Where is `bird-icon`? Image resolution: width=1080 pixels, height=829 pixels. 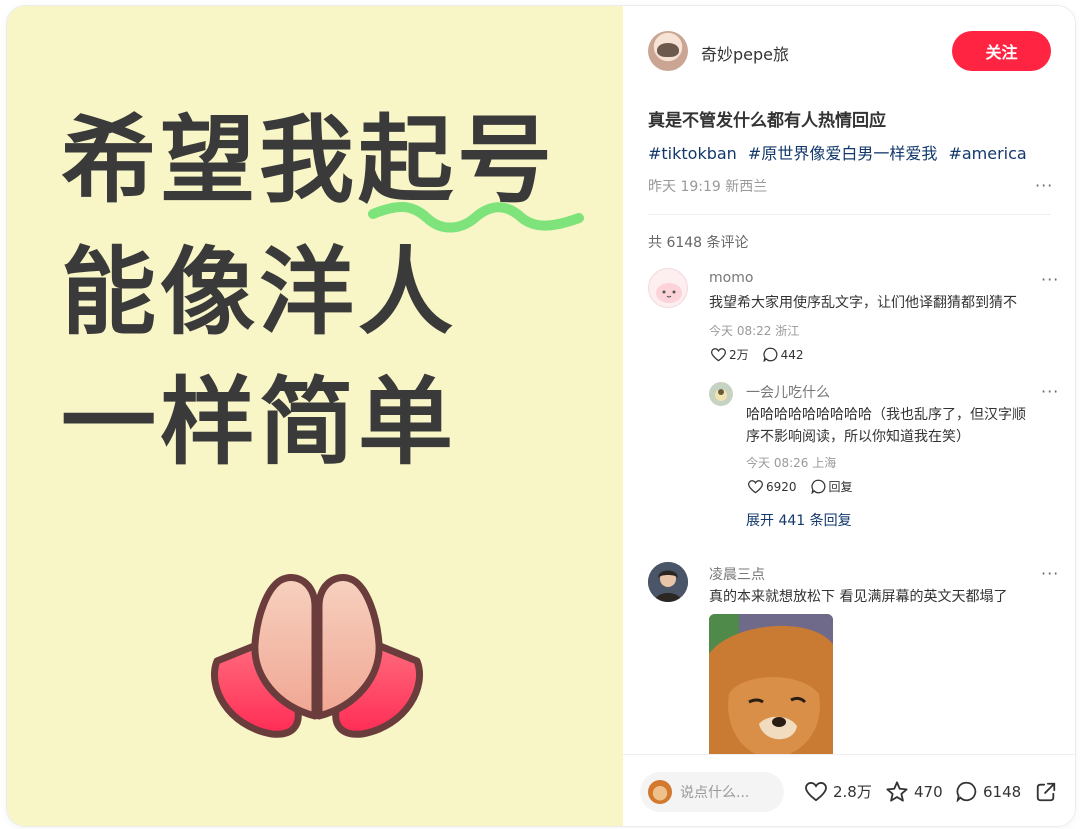 bird-icon is located at coordinates (721, 395).